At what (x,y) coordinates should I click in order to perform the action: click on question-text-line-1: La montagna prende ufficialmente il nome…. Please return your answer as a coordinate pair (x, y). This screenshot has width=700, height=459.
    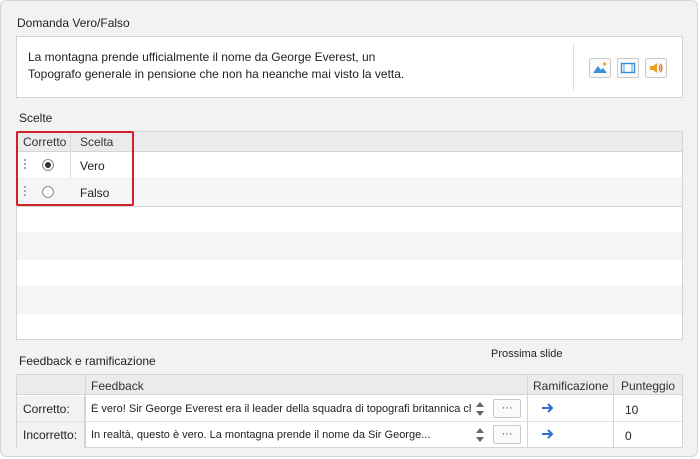
    Looking at the image, I should click on (202, 57).